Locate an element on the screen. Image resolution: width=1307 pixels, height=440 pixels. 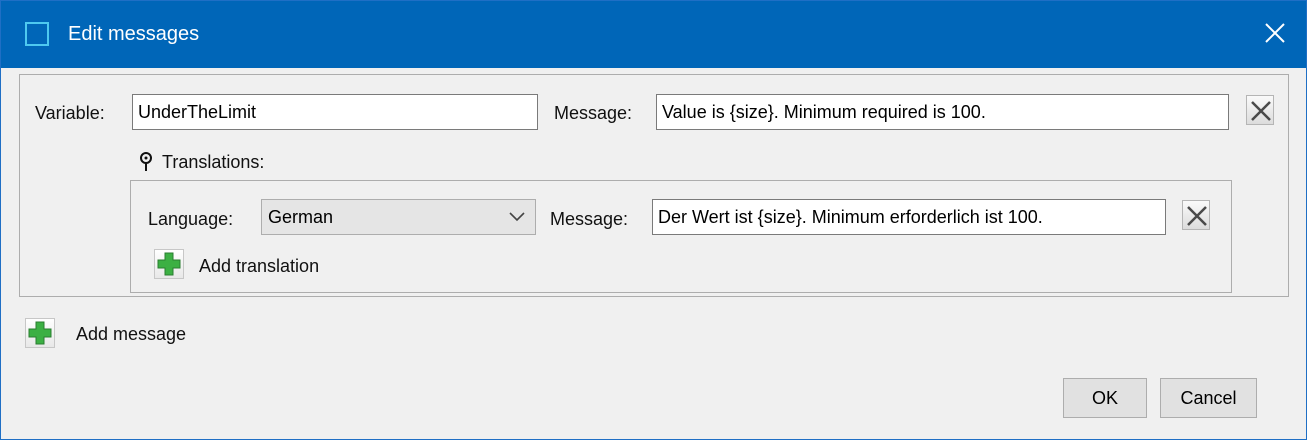
chevron-down-icon is located at coordinates (517, 217).